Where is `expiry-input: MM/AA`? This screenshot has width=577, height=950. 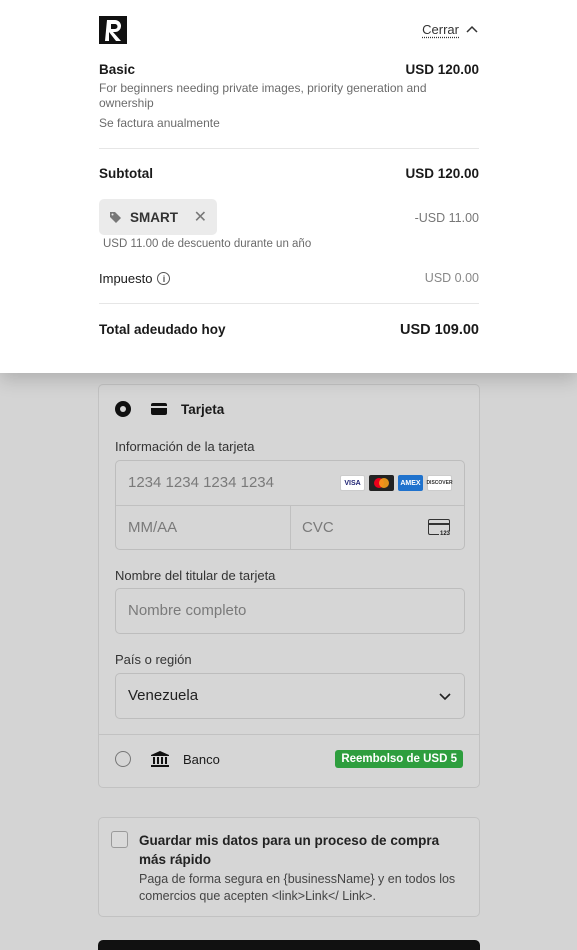 expiry-input: MM/AA is located at coordinates (152, 528).